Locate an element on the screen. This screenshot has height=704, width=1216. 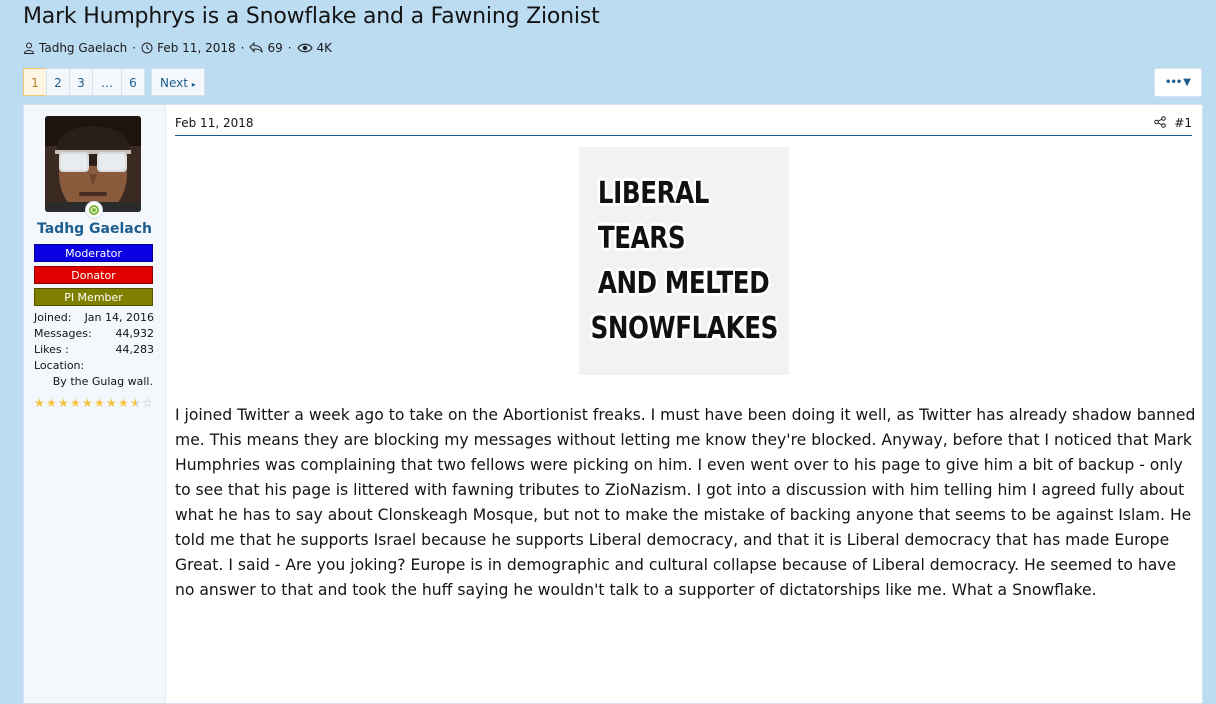
thread-tools-menu-button: ••• ▼ is located at coordinates (1178, 82).